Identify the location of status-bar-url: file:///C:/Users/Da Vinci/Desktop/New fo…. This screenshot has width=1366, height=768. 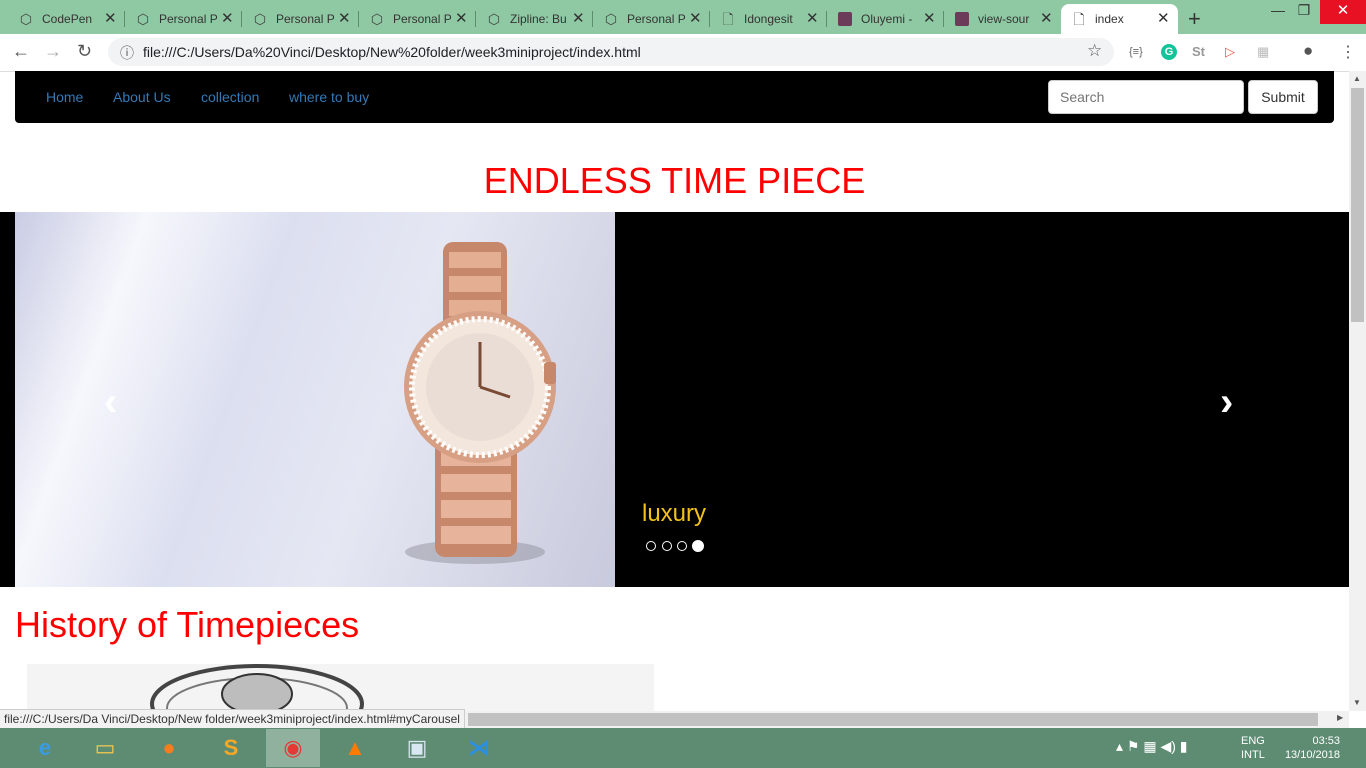
(232, 719).